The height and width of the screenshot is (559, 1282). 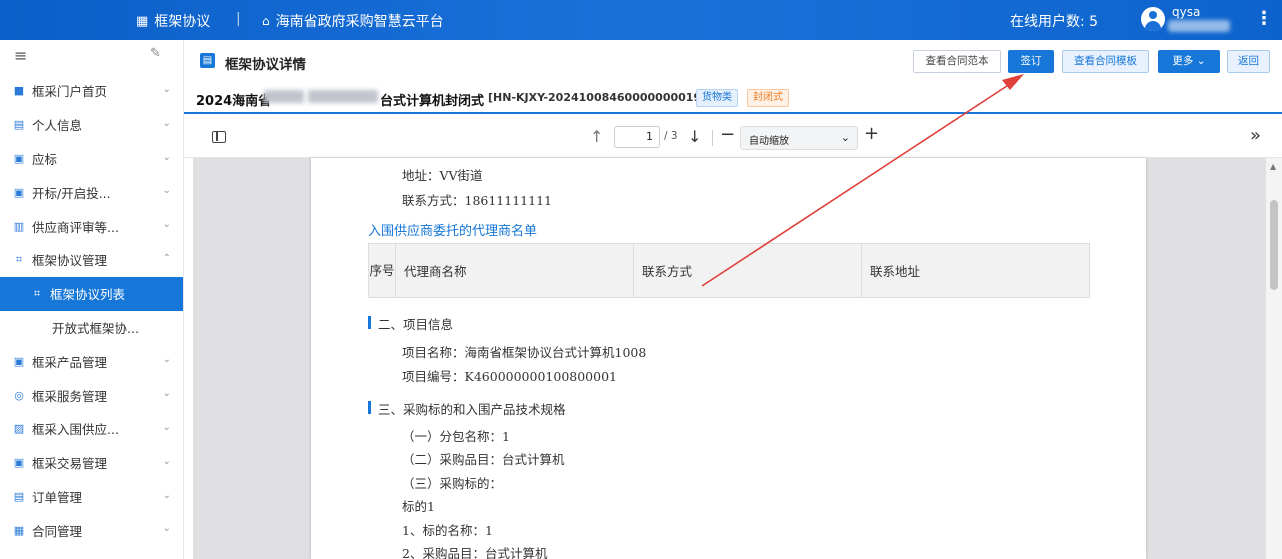 What do you see at coordinates (70, 261) in the screenshot?
I see `sidebar-item-label: 框架协议管理` at bounding box center [70, 261].